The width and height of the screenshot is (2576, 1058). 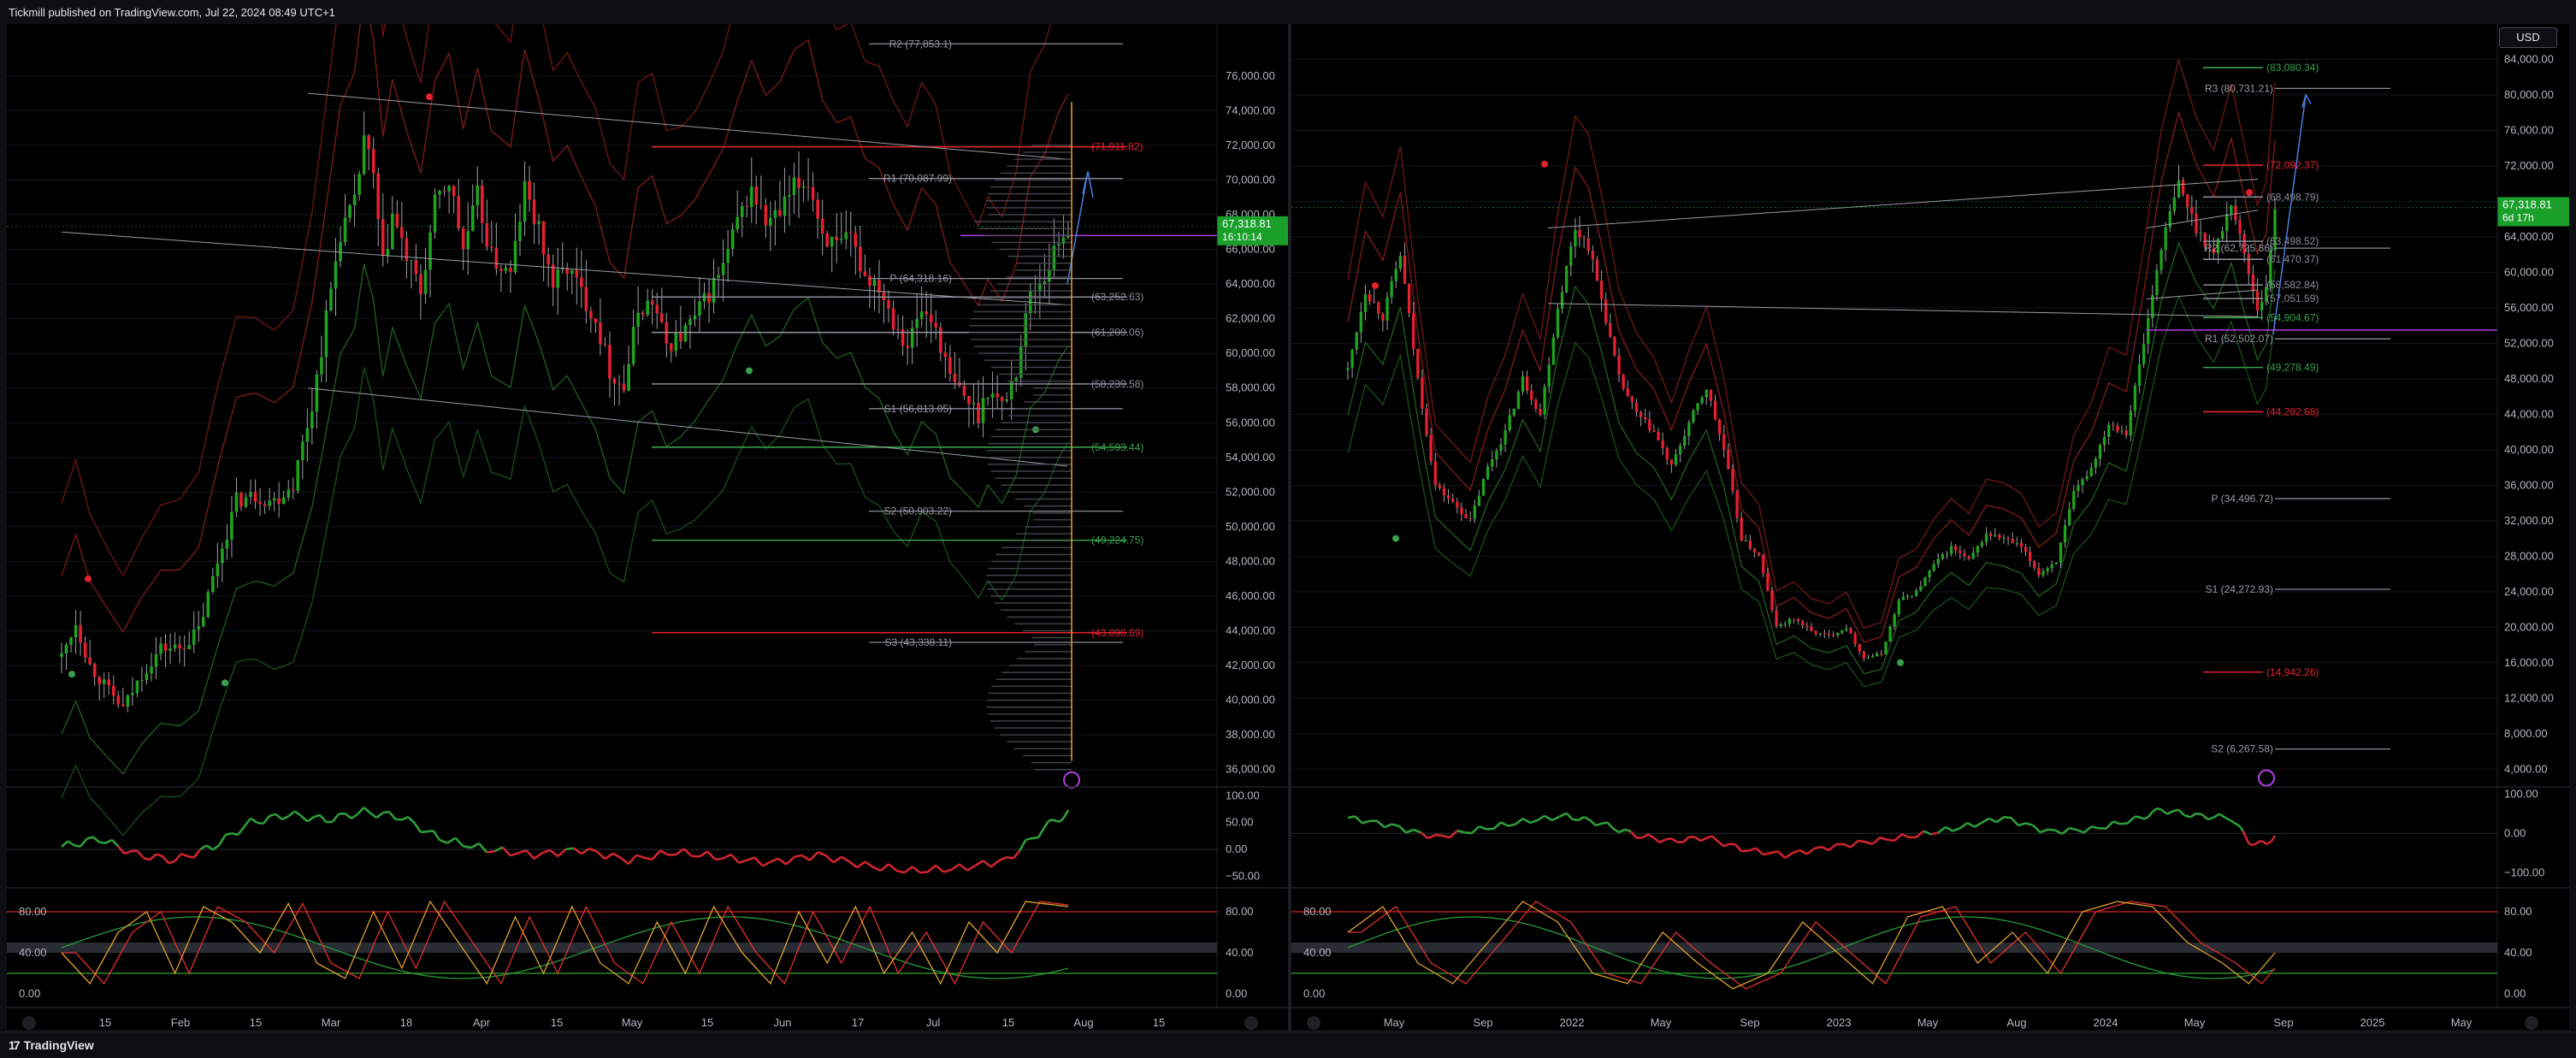 What do you see at coordinates (858, 1022) in the screenshot?
I see `x-tick-label: 17` at bounding box center [858, 1022].